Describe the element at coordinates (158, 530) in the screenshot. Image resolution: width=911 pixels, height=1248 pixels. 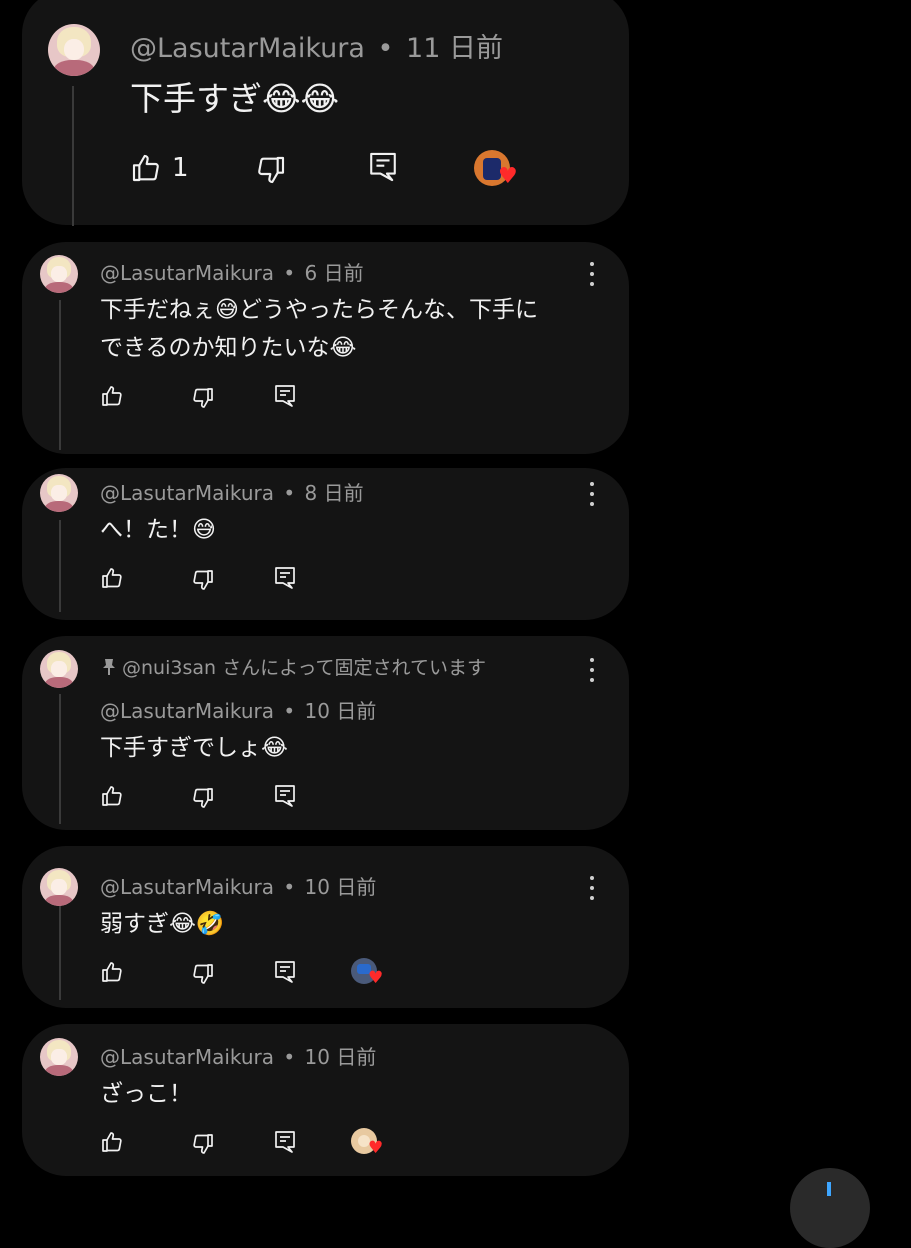
I see `comment-text: へ！た！😅` at that location.